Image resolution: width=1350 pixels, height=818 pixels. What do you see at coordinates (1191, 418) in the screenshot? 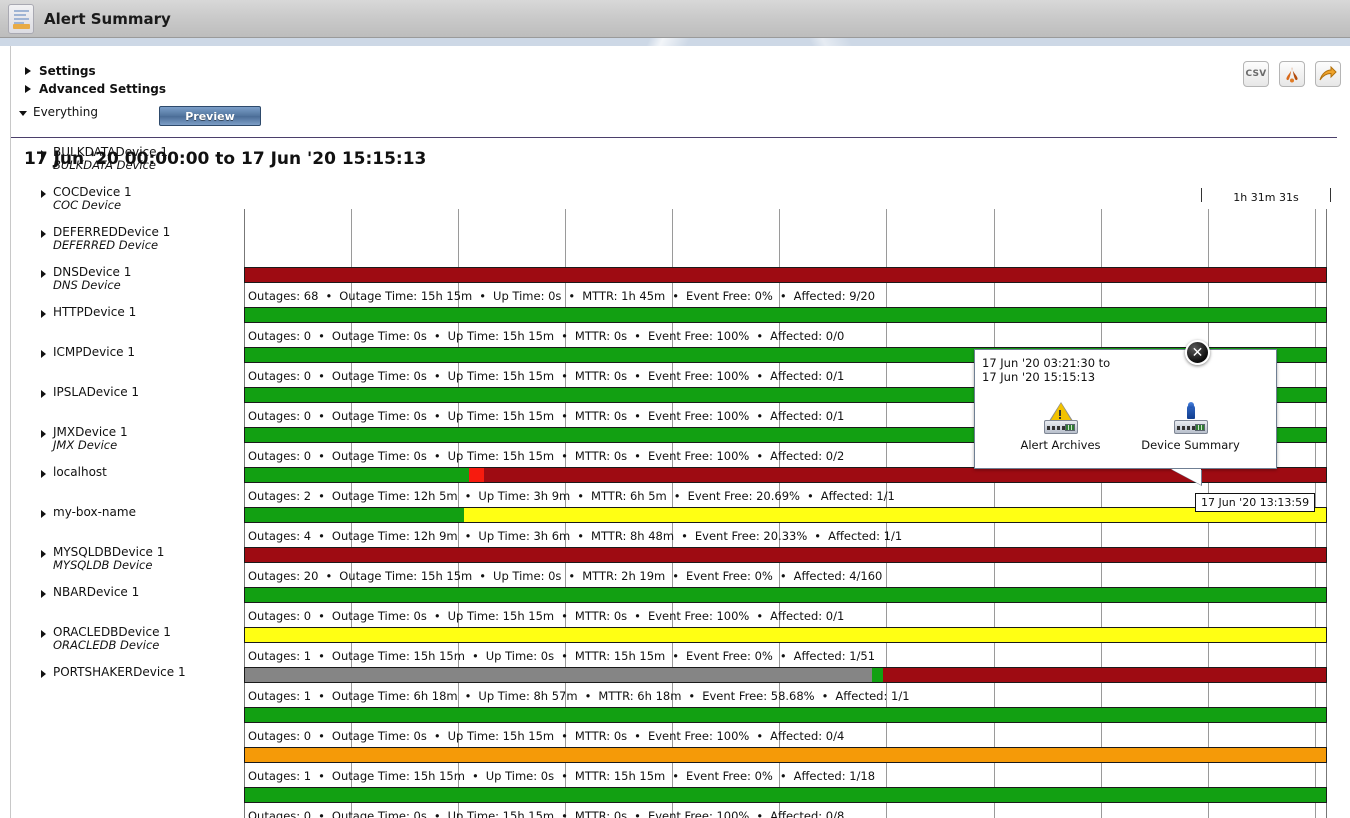
I see `device-summary-icon` at bounding box center [1191, 418].